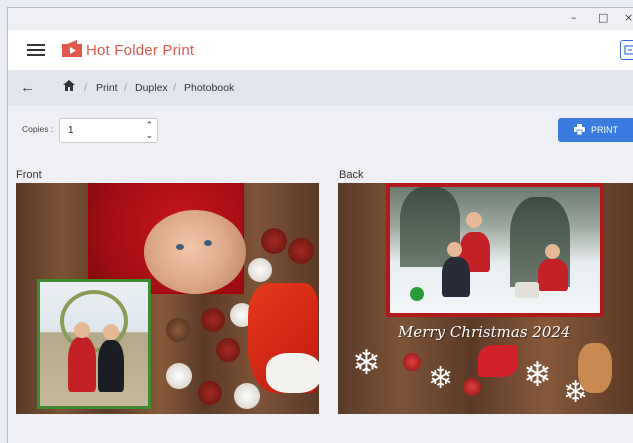  Describe the element at coordinates (351, 175) in the screenshot. I see `back-label: Back` at that location.